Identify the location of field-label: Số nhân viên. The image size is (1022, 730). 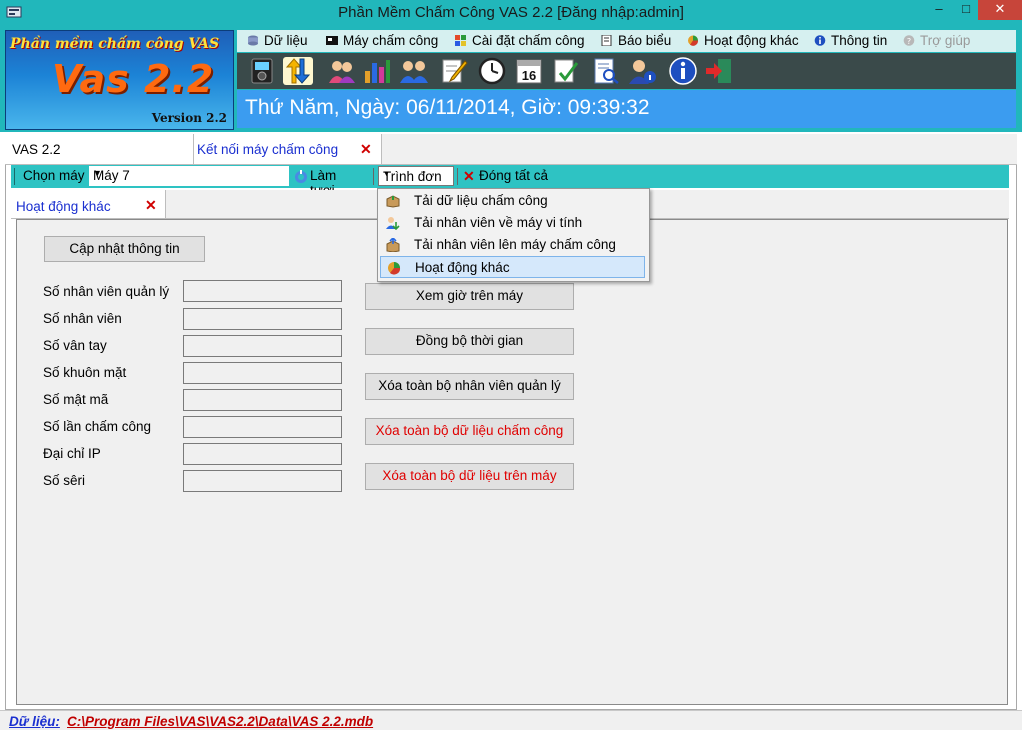
(82, 318).